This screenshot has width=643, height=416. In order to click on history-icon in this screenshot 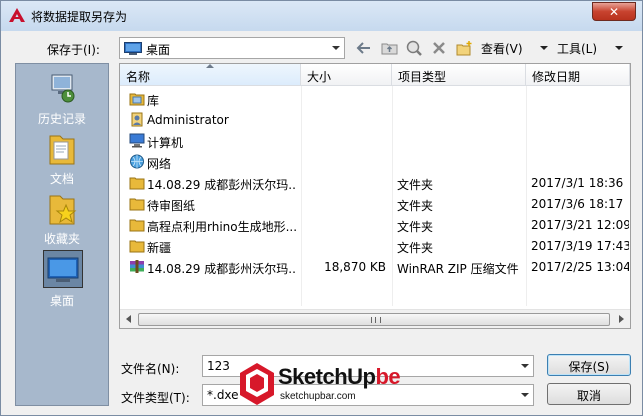, I will do `click(63, 88)`.